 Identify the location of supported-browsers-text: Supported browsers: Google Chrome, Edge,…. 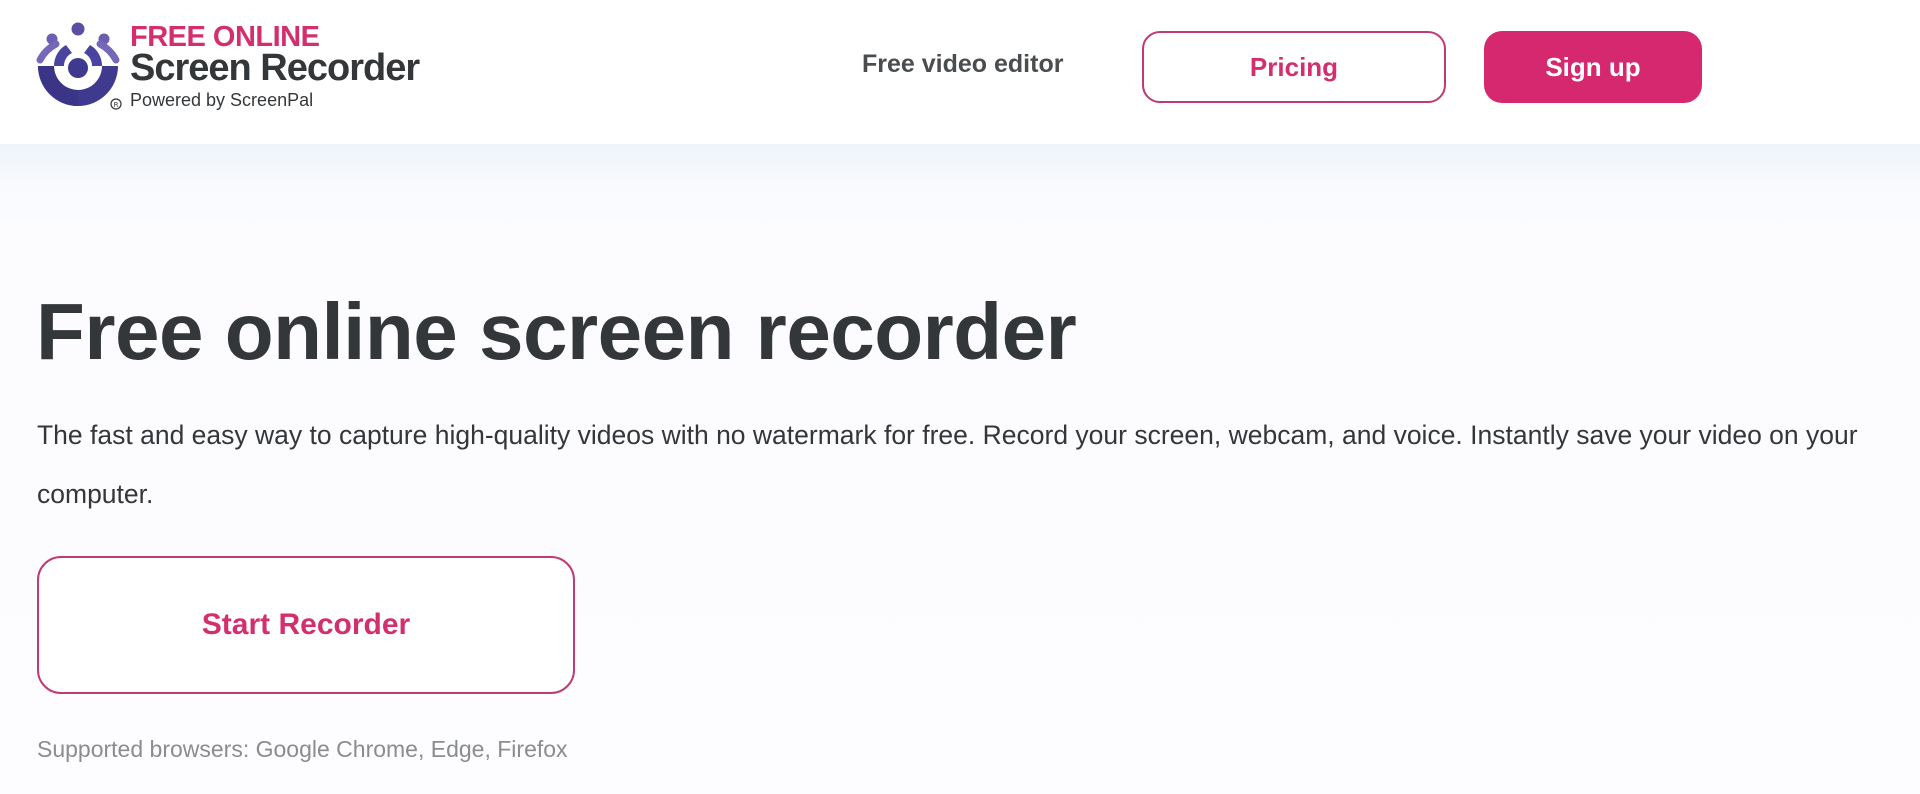
(302, 749).